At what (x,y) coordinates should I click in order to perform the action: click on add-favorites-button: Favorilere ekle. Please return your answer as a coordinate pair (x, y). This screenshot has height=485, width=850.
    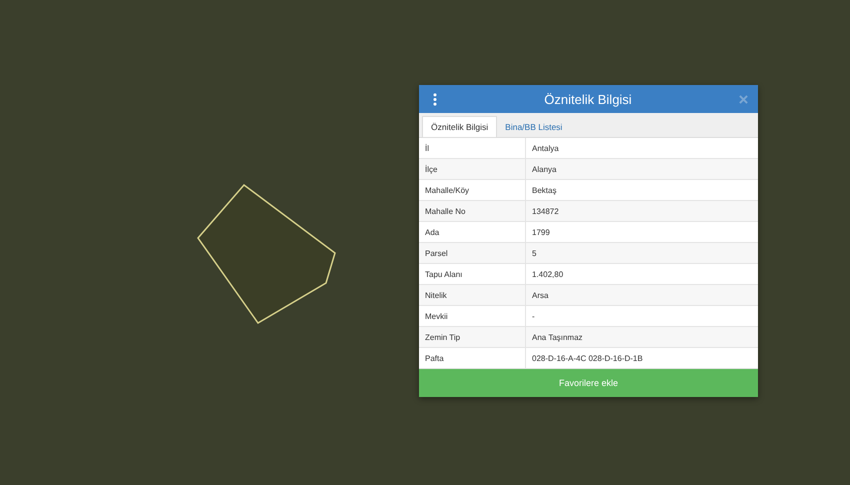
    Looking at the image, I should click on (588, 383).